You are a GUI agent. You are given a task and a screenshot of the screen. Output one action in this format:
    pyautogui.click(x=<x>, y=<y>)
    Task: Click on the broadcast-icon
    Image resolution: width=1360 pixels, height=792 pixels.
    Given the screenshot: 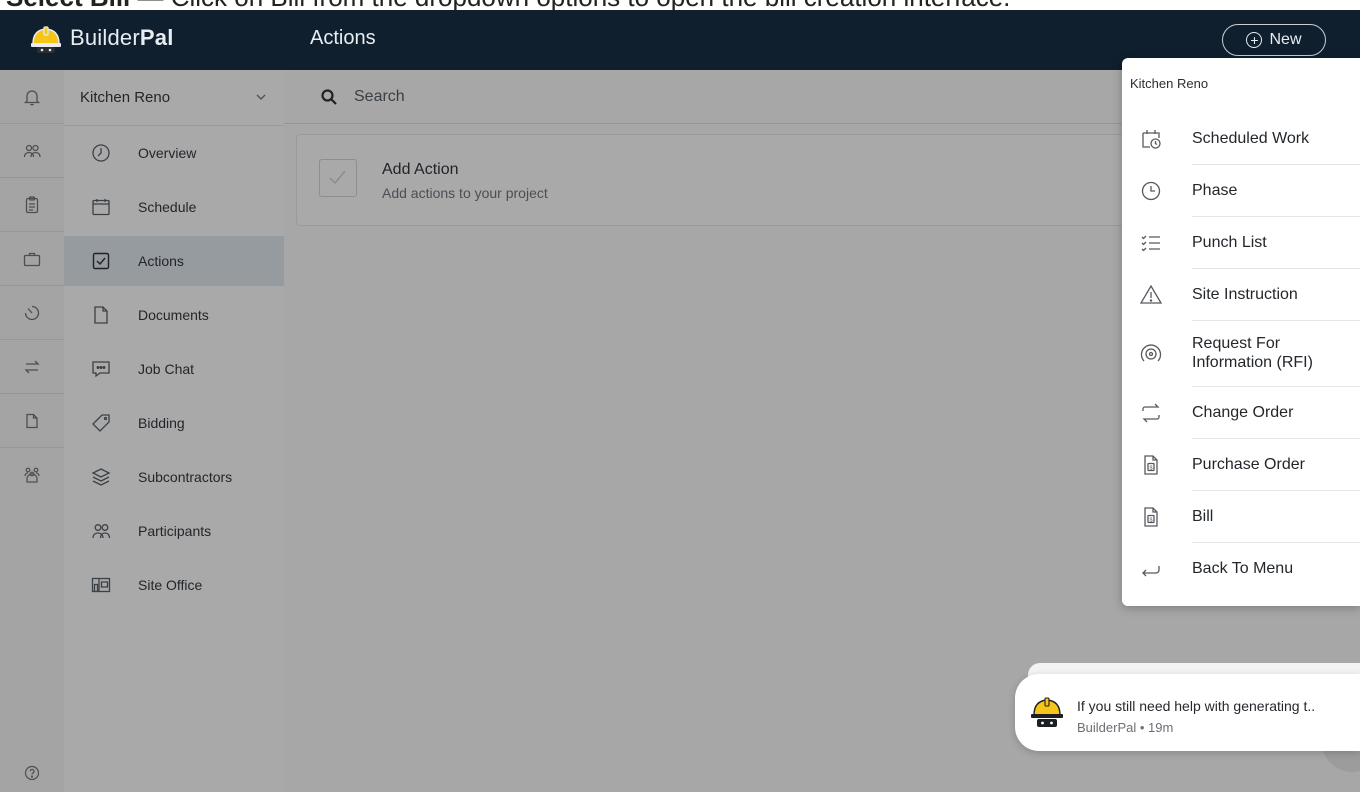 What is the action you would take?
    pyautogui.click(x=1151, y=354)
    